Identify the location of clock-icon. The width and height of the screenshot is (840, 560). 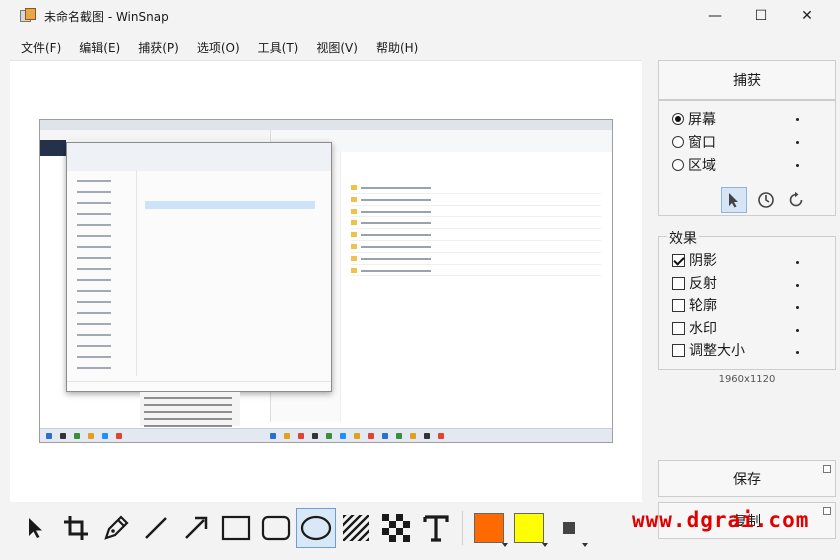
(766, 200).